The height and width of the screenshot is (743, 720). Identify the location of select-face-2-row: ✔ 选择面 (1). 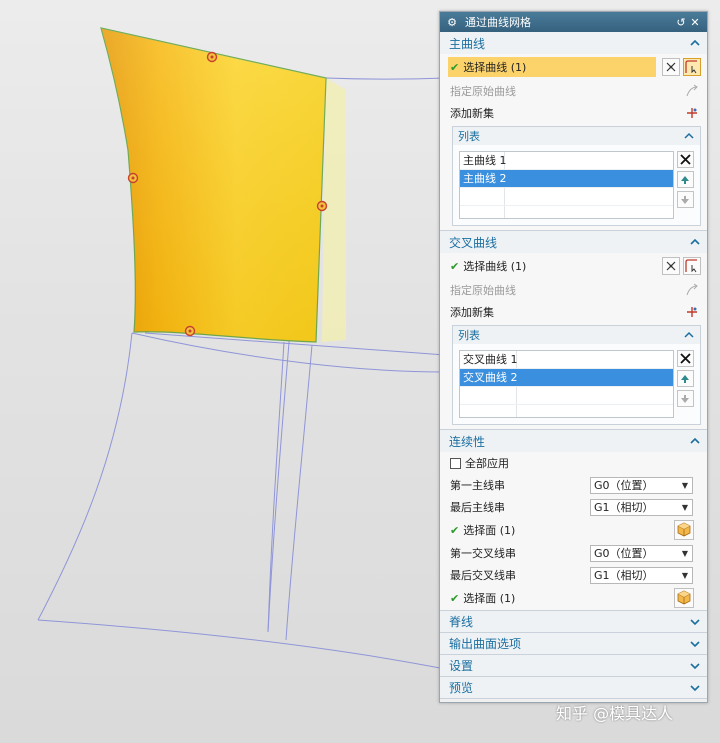
(573, 598).